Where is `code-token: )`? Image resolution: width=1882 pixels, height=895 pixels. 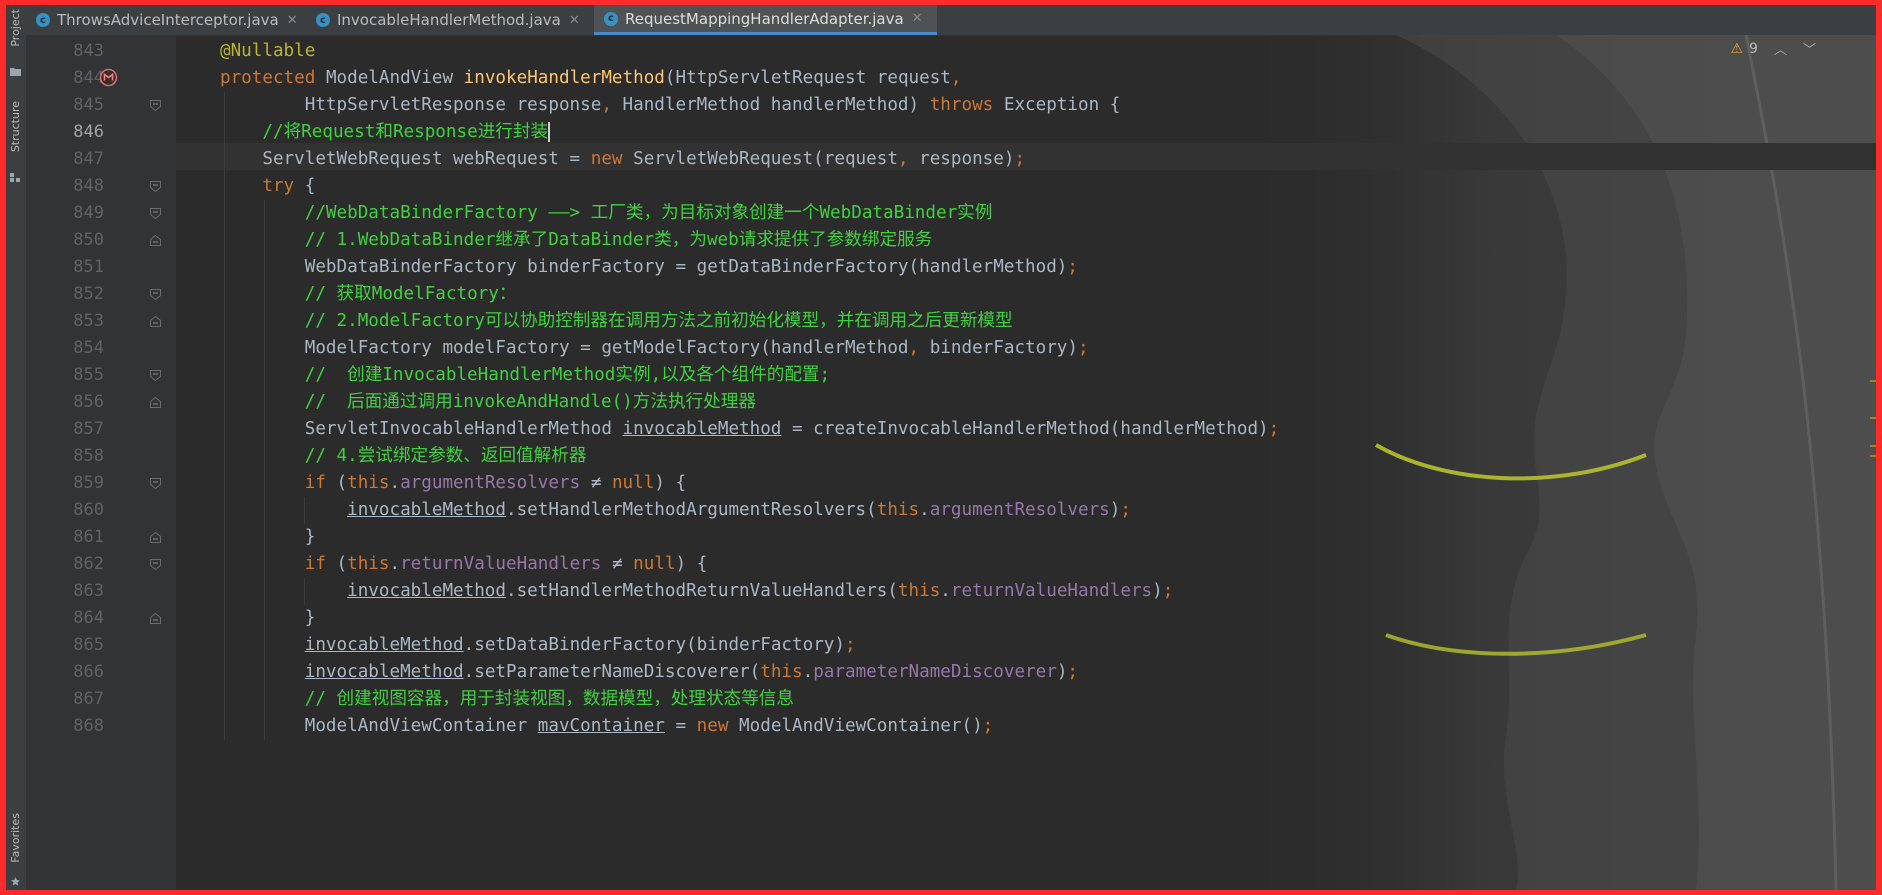 code-token: ) is located at coordinates (1157, 591).